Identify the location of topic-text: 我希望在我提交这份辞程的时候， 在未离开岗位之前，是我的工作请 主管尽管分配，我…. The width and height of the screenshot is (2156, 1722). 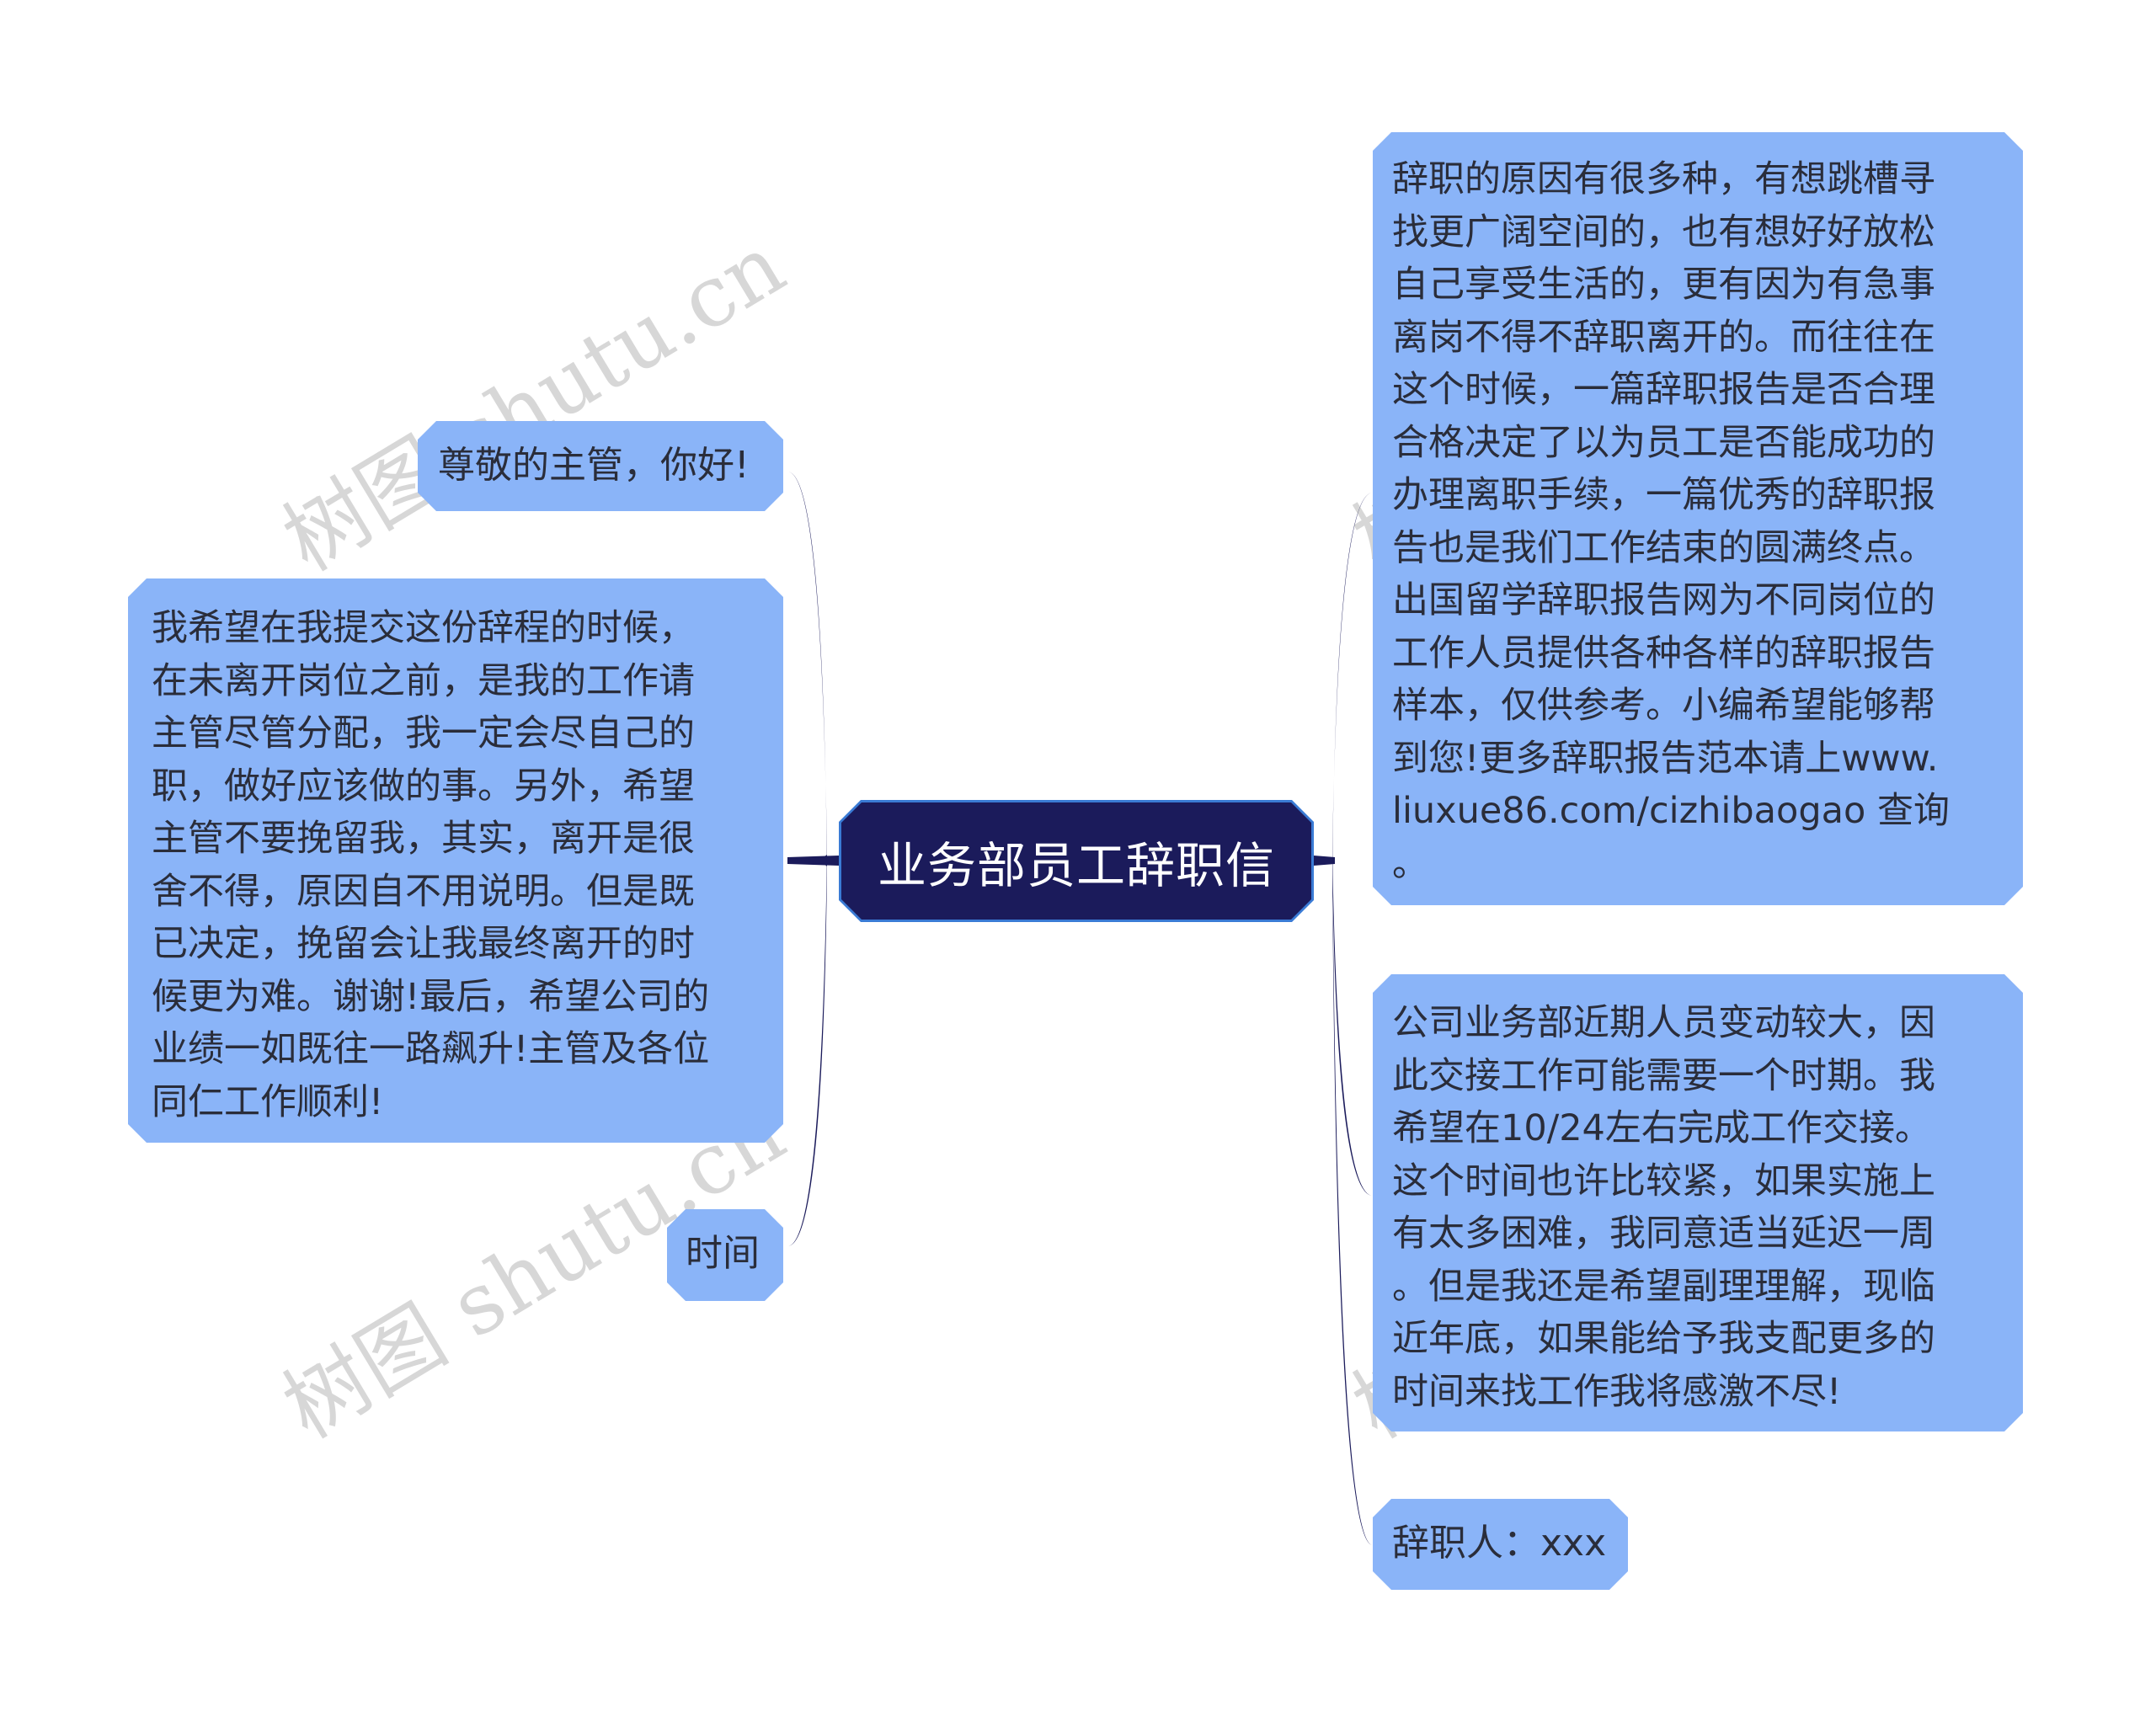
(431, 865).